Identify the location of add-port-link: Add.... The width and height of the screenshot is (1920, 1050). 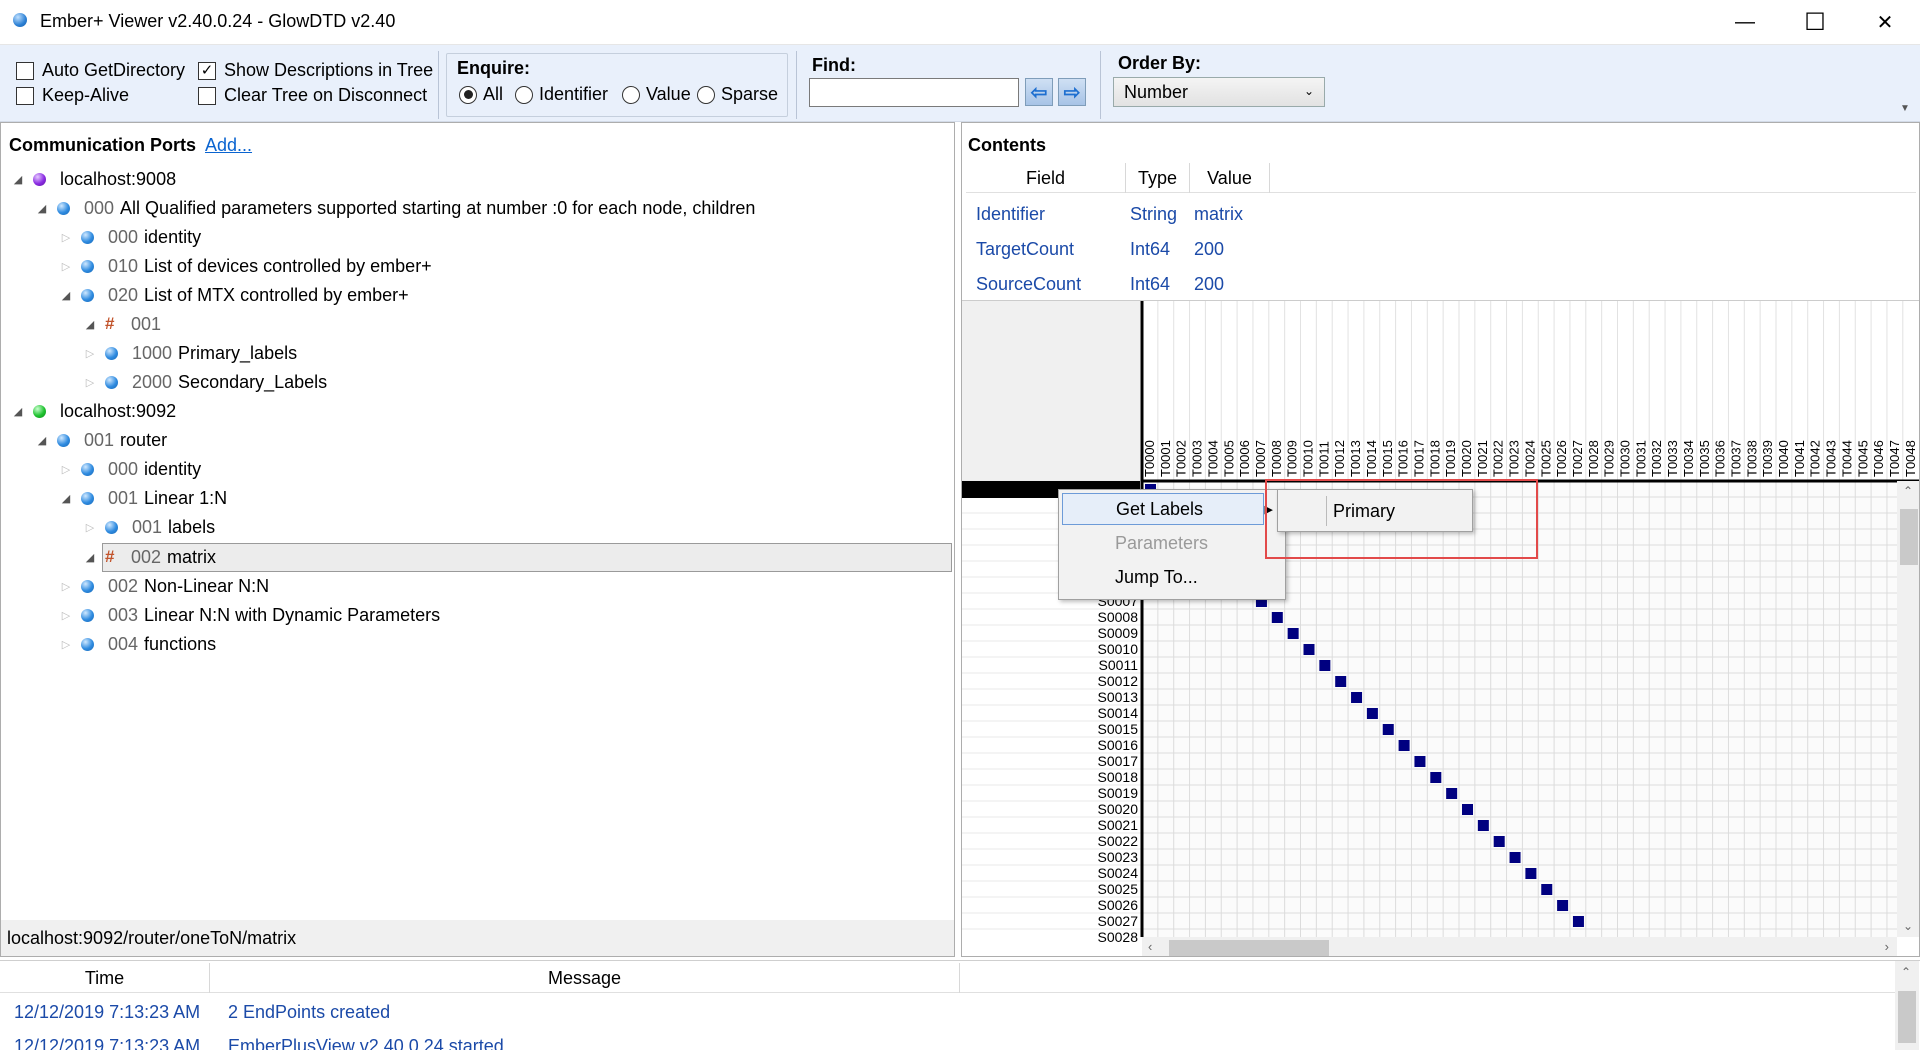
(228, 145).